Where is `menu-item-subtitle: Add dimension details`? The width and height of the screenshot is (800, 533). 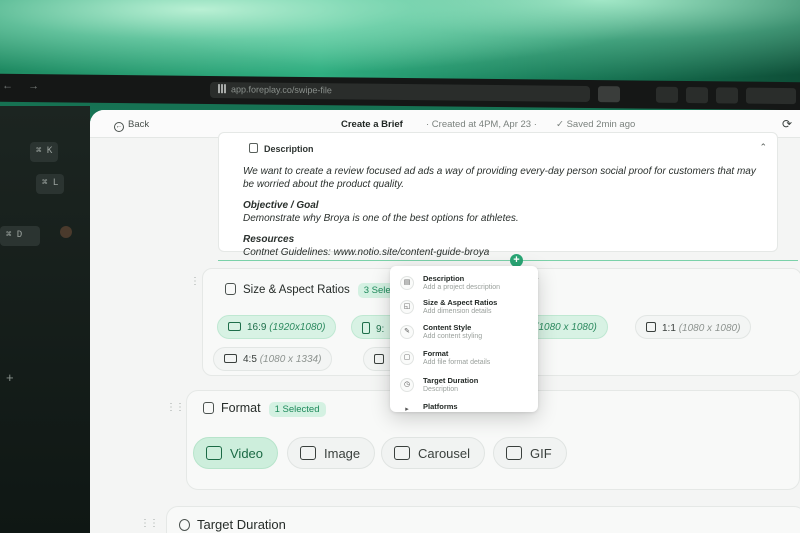 menu-item-subtitle: Add dimension details is located at coordinates (457, 311).